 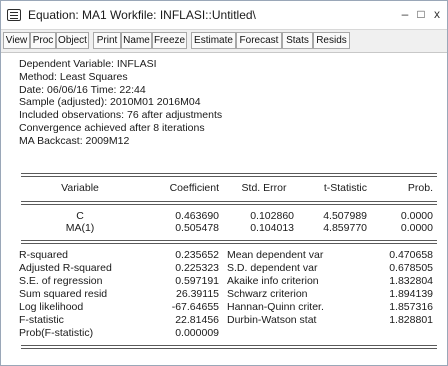 I want to click on table-row-c-std-error: 0.102860, so click(x=272, y=216).